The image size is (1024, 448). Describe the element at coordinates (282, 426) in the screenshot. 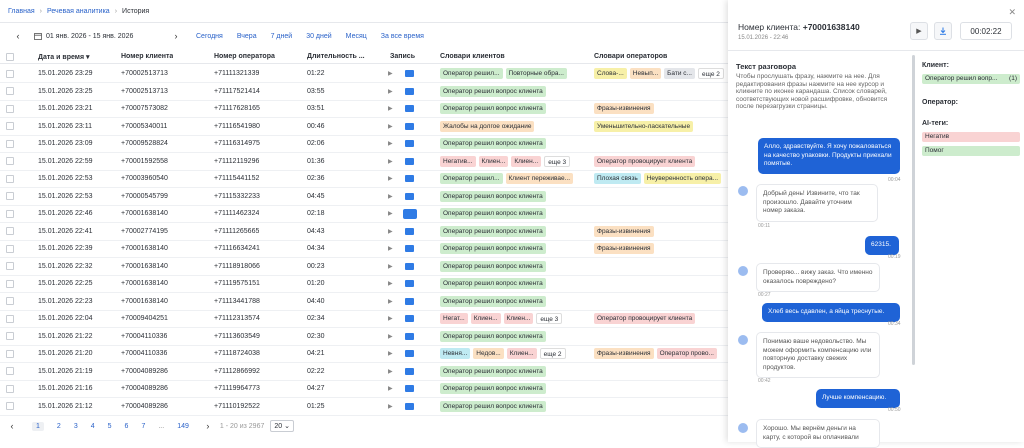

I see `page-size-select: 20 ⌄` at that location.